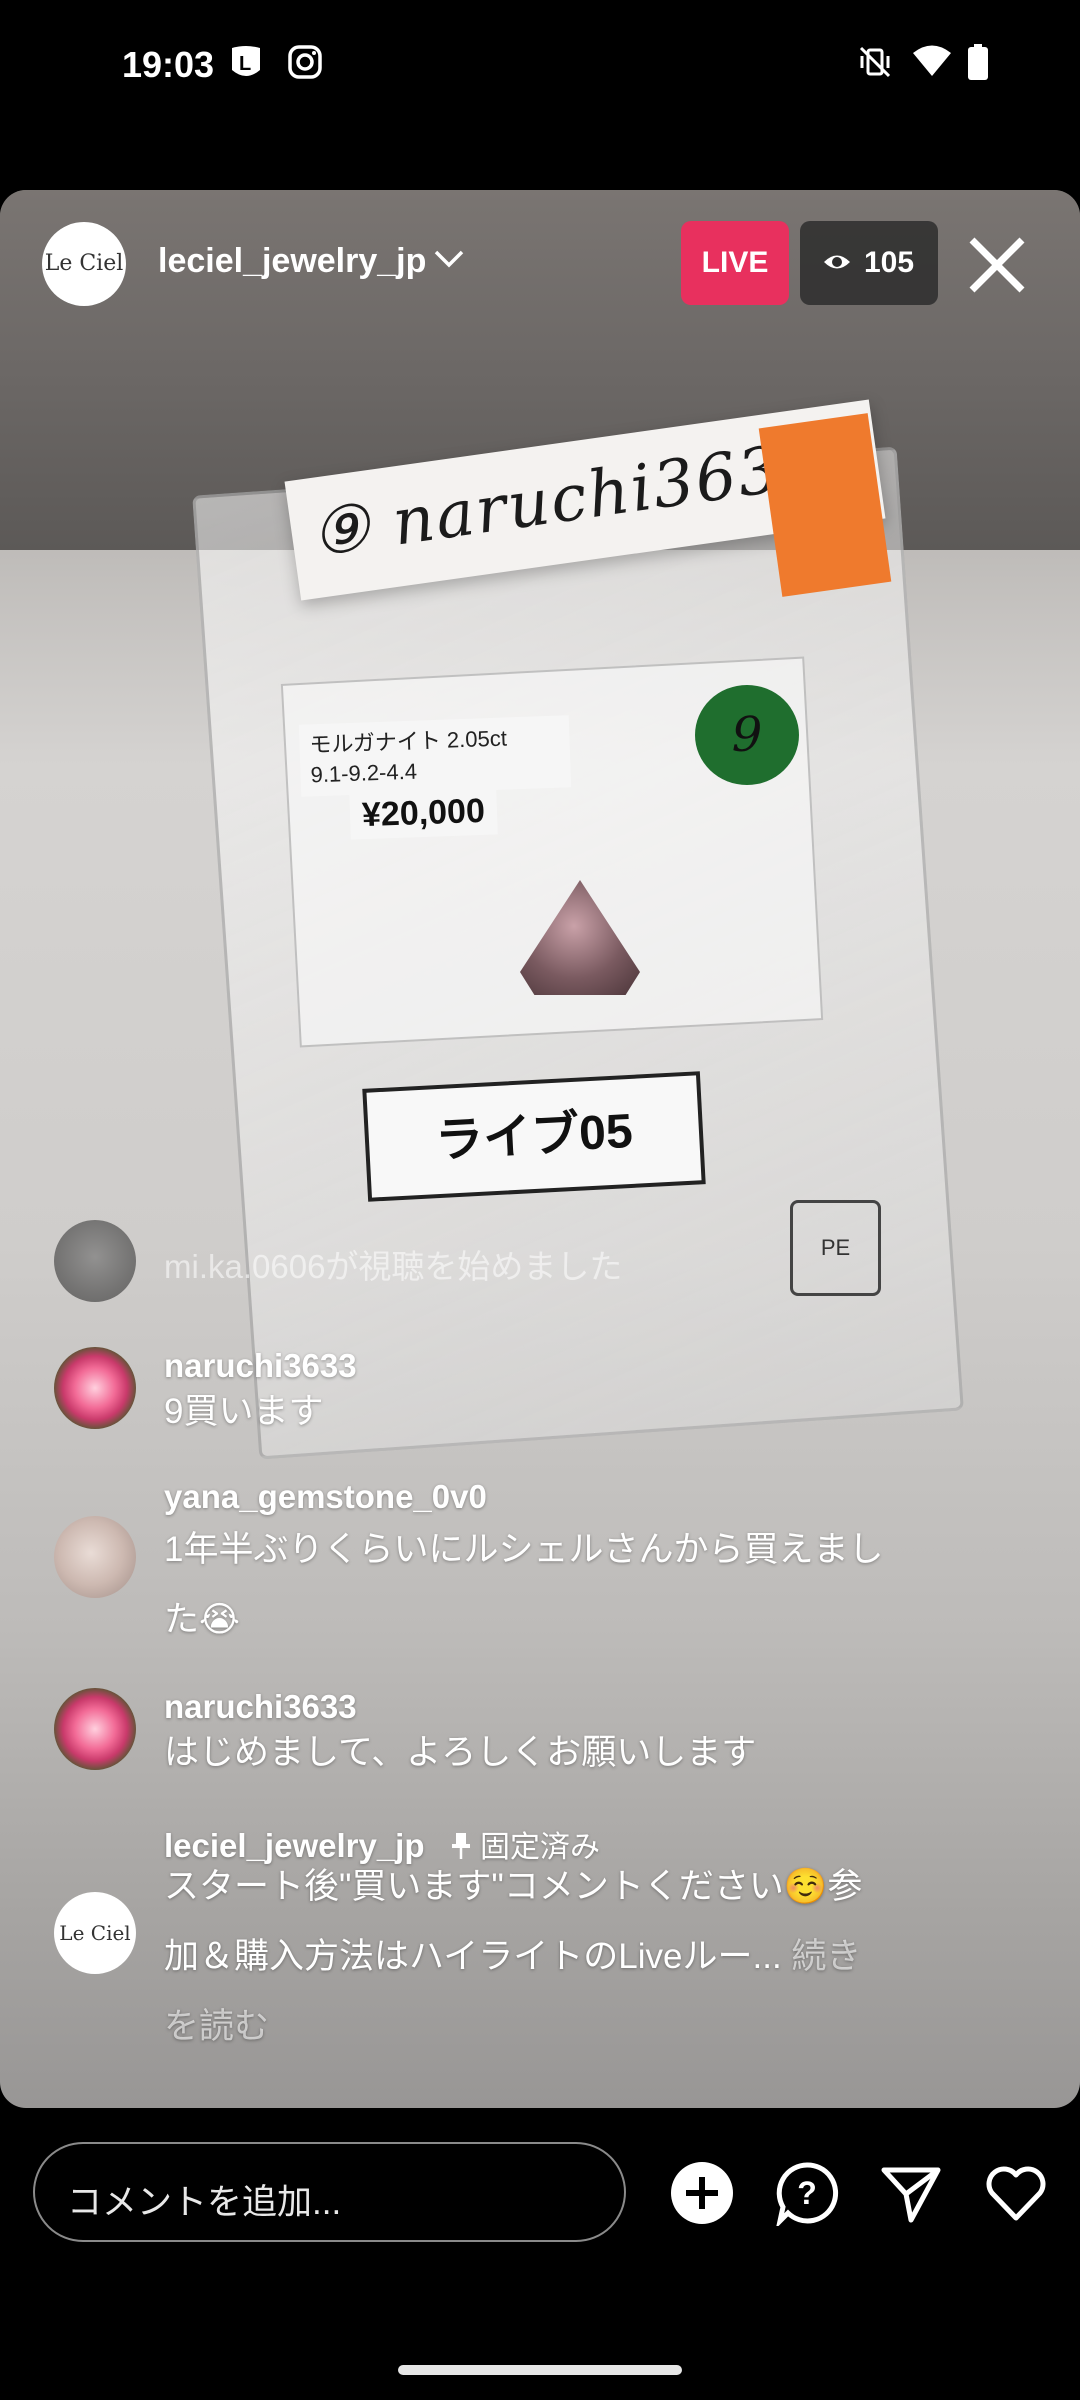  I want to click on joined-text: mi.ka.0606が視聴を始めました, so click(393, 1266).